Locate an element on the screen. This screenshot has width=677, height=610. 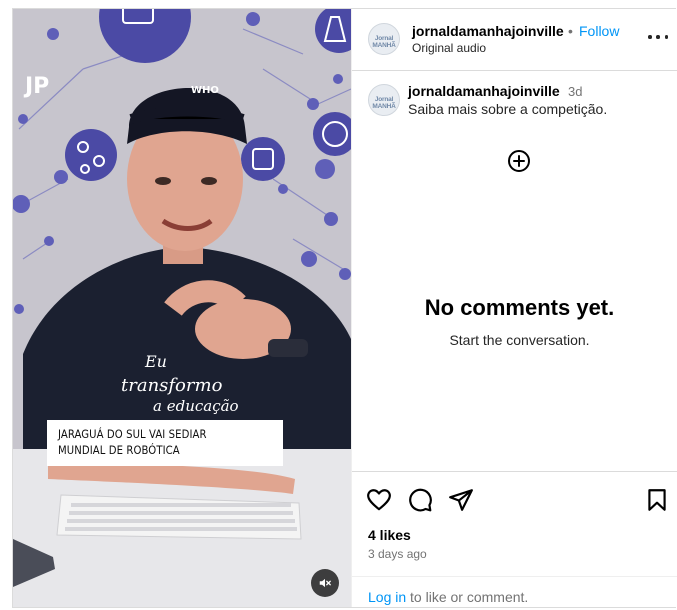
bookmark-icon is located at coordinates (657, 500).